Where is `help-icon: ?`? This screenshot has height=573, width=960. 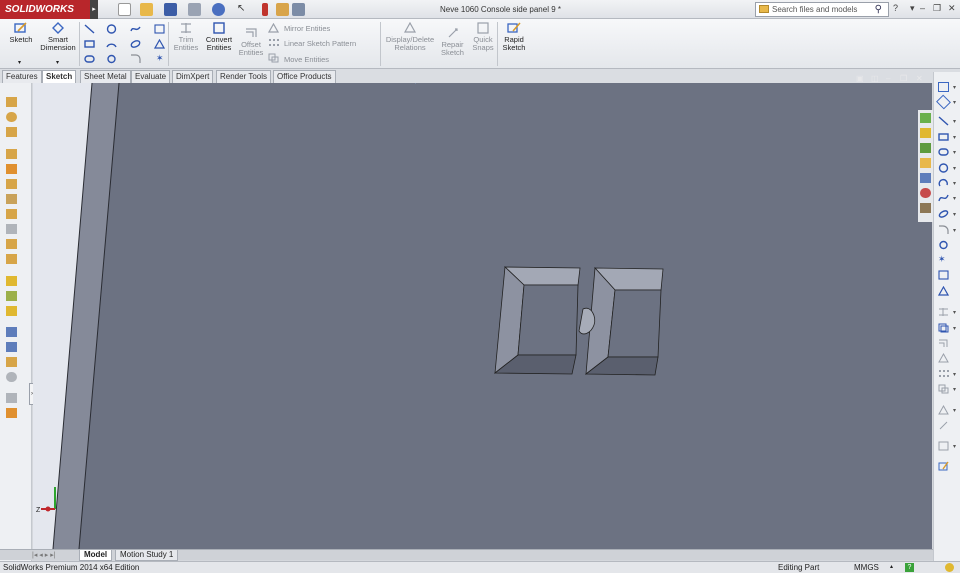
help-icon: ? is located at coordinates (895, 8).